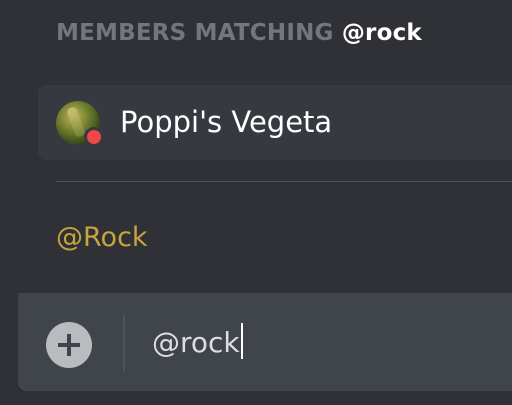 The image size is (512, 405). Describe the element at coordinates (195, 33) in the screenshot. I see `header-prefix: MEMBERS MATCHING` at that location.